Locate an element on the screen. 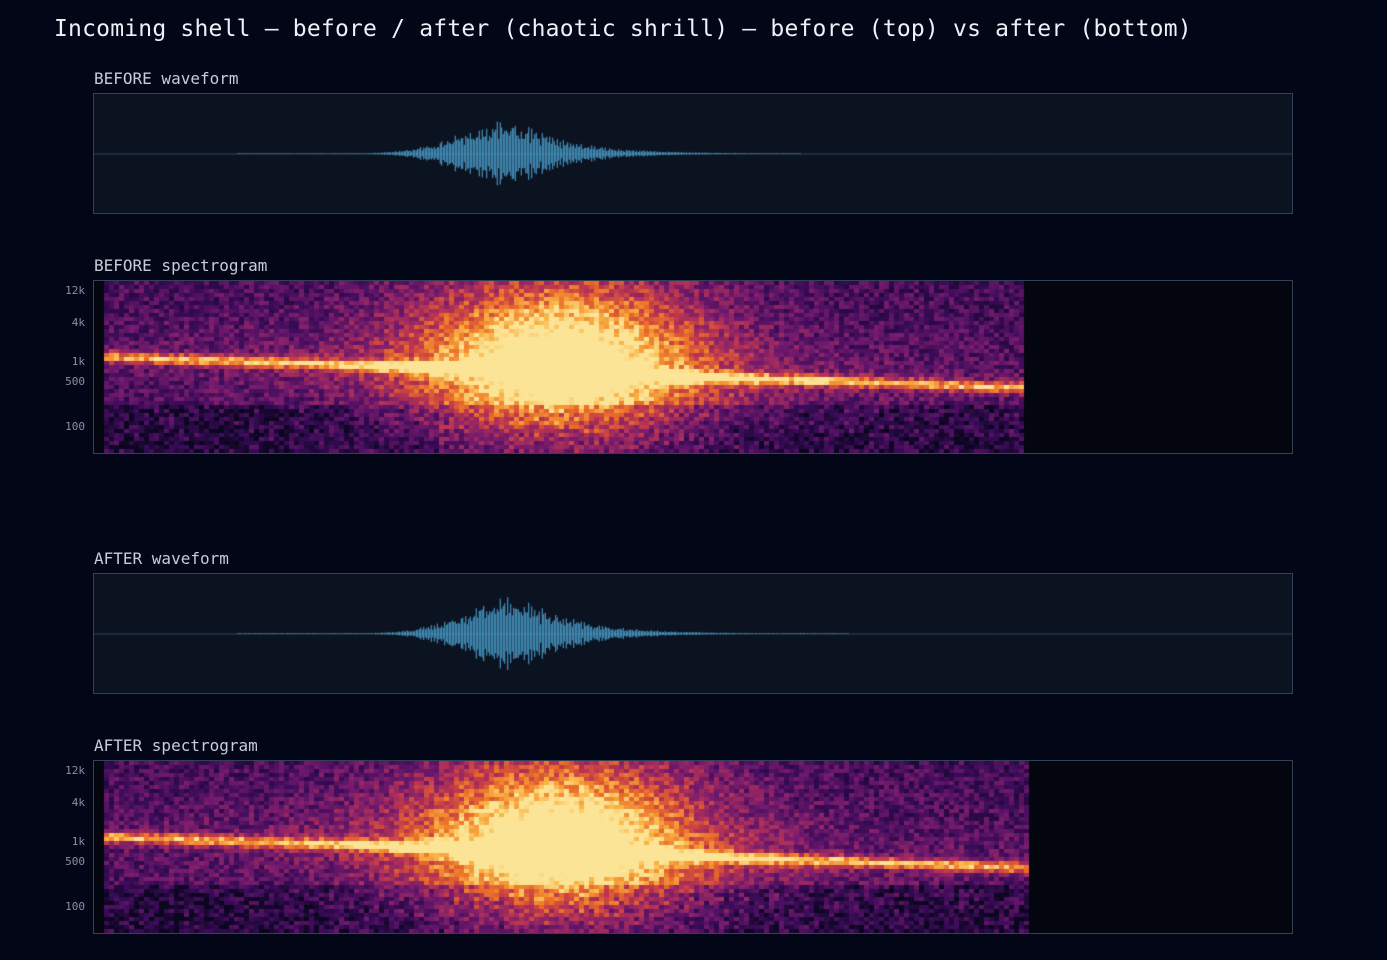 The image size is (1387, 960). before-waveform-canvas is located at coordinates (693, 153).